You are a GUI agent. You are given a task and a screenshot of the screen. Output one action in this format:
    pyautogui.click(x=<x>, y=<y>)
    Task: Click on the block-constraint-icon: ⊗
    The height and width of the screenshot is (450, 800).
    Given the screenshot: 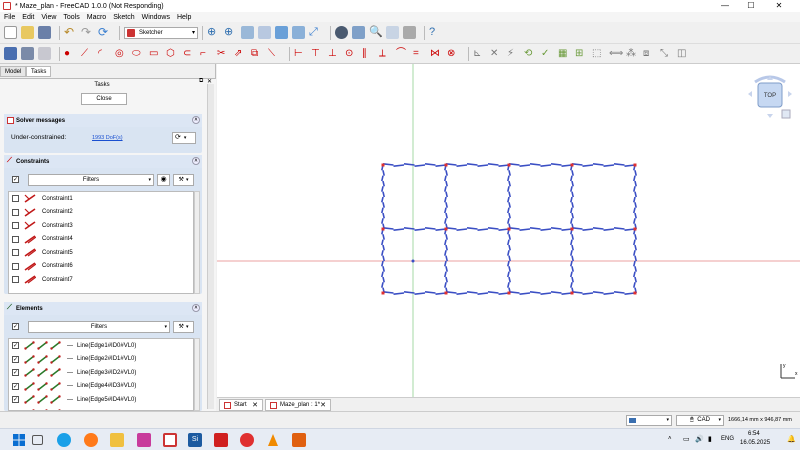 What is the action you would take?
    pyautogui.click(x=453, y=53)
    